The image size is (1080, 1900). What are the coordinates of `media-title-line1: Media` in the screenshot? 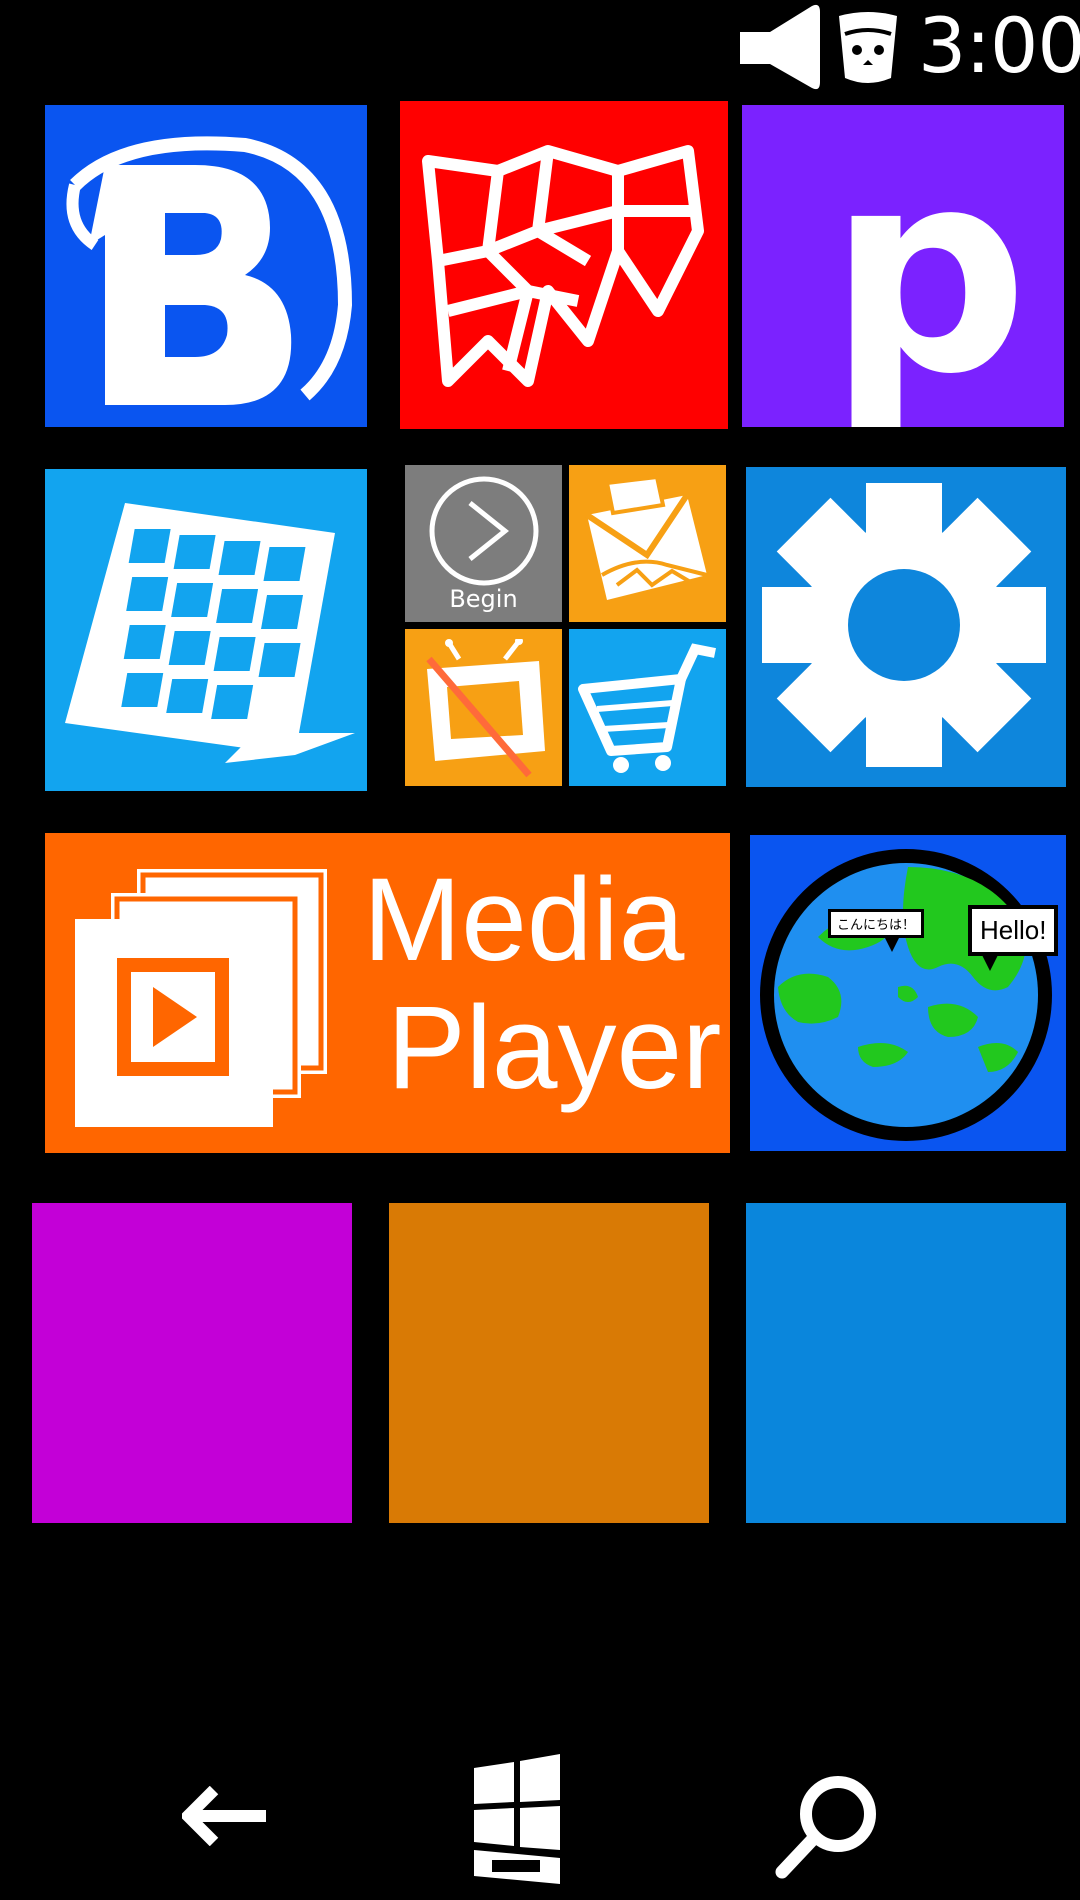 It's located at (524, 920).